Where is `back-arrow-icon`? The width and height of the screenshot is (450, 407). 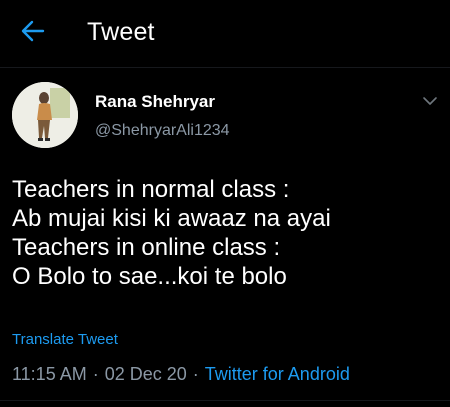 back-arrow-icon is located at coordinates (33, 31).